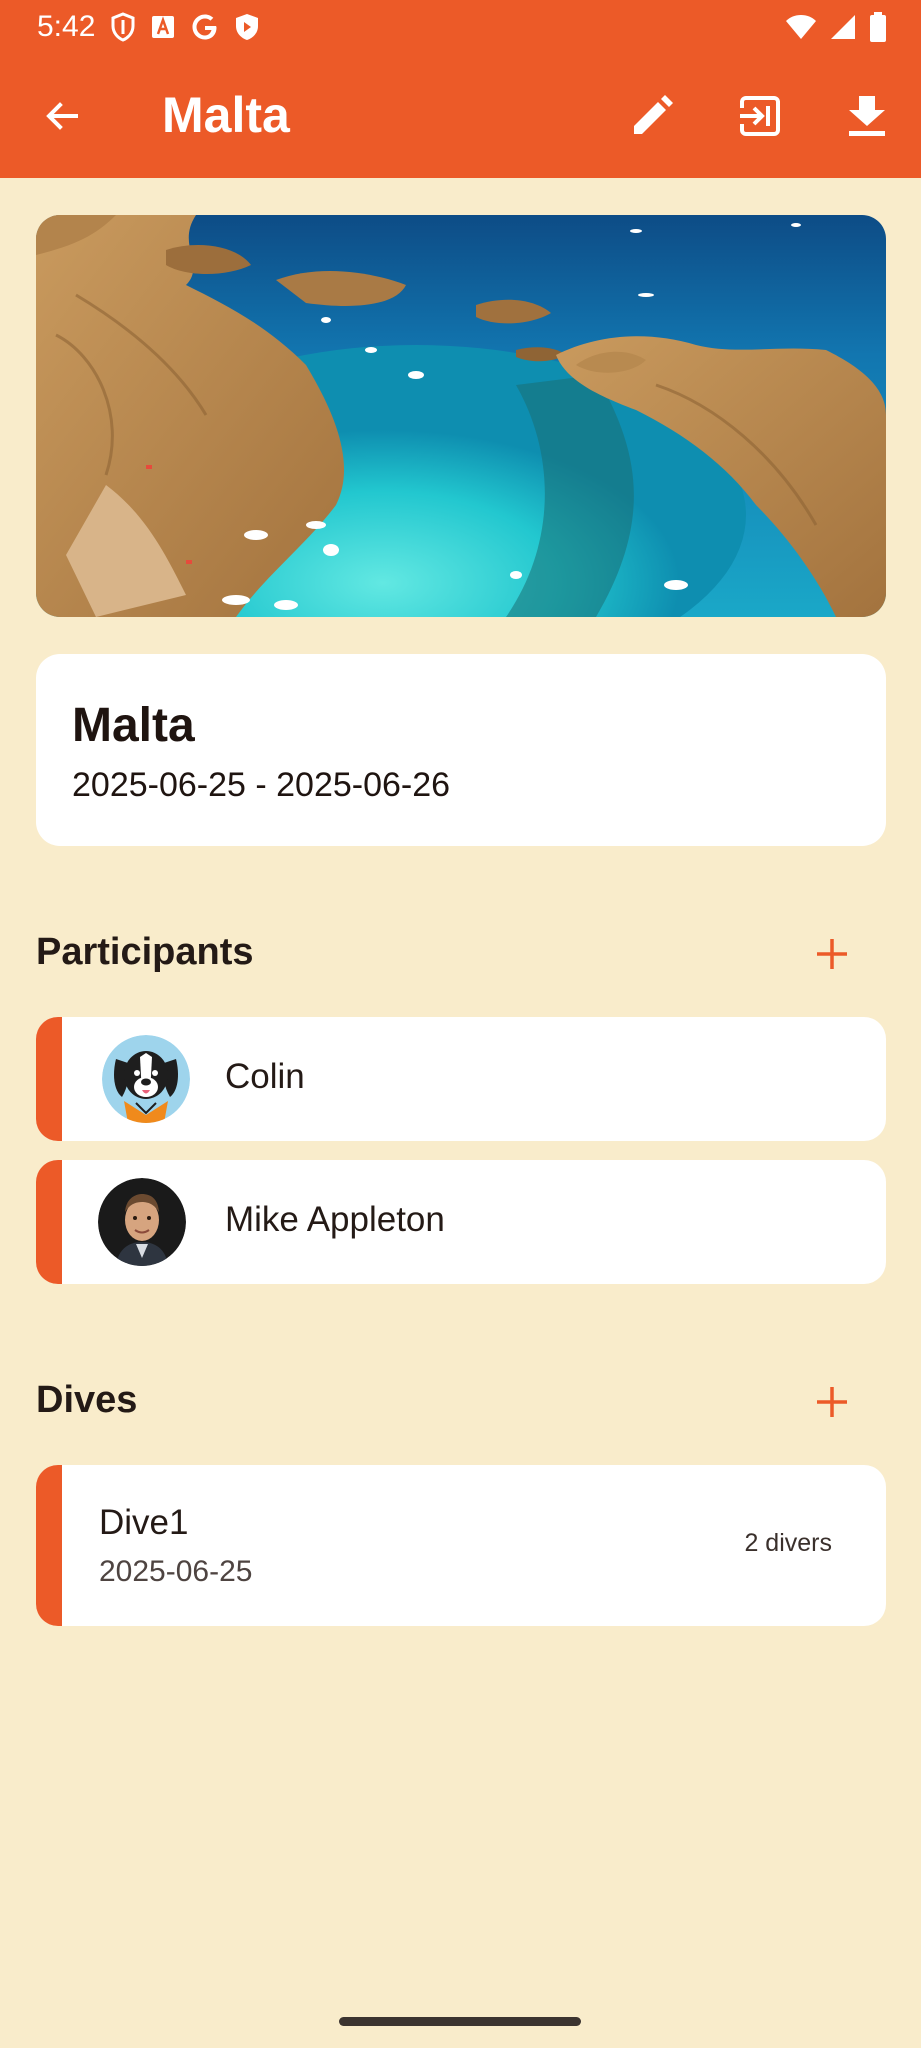 The image size is (921, 2048). Describe the element at coordinates (461, 1079) in the screenshot. I see `participant-row: Colin` at that location.